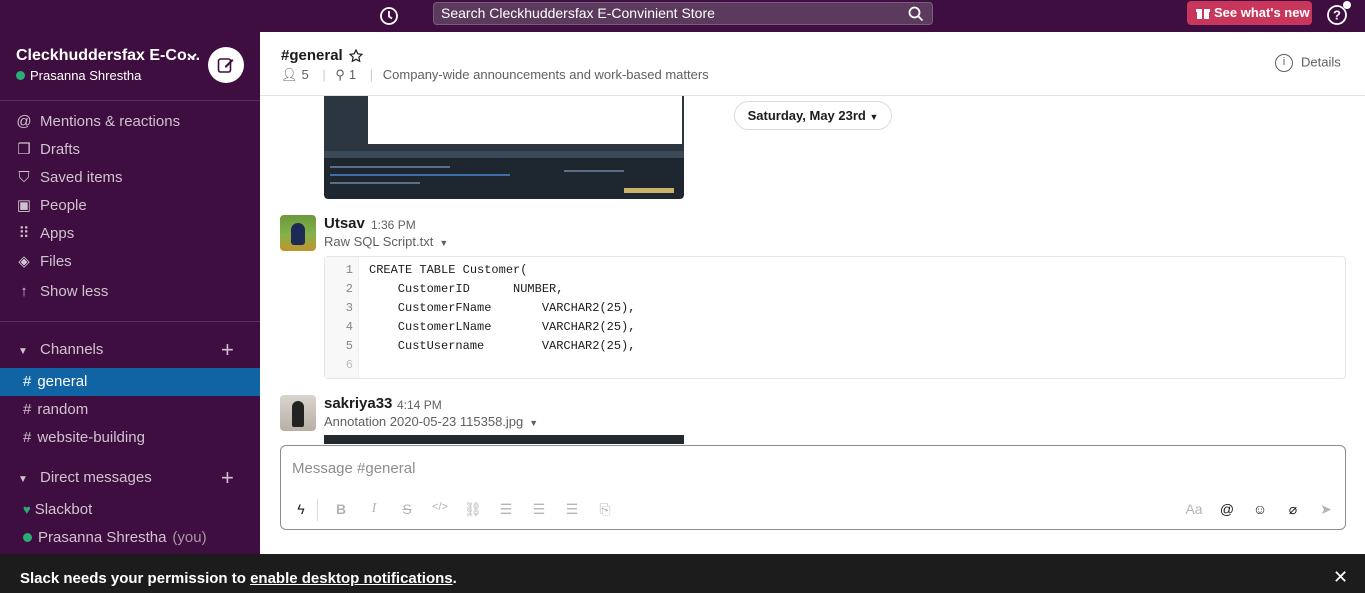  Describe the element at coordinates (60, 149) in the screenshot. I see `nav-label: Drafts` at that location.